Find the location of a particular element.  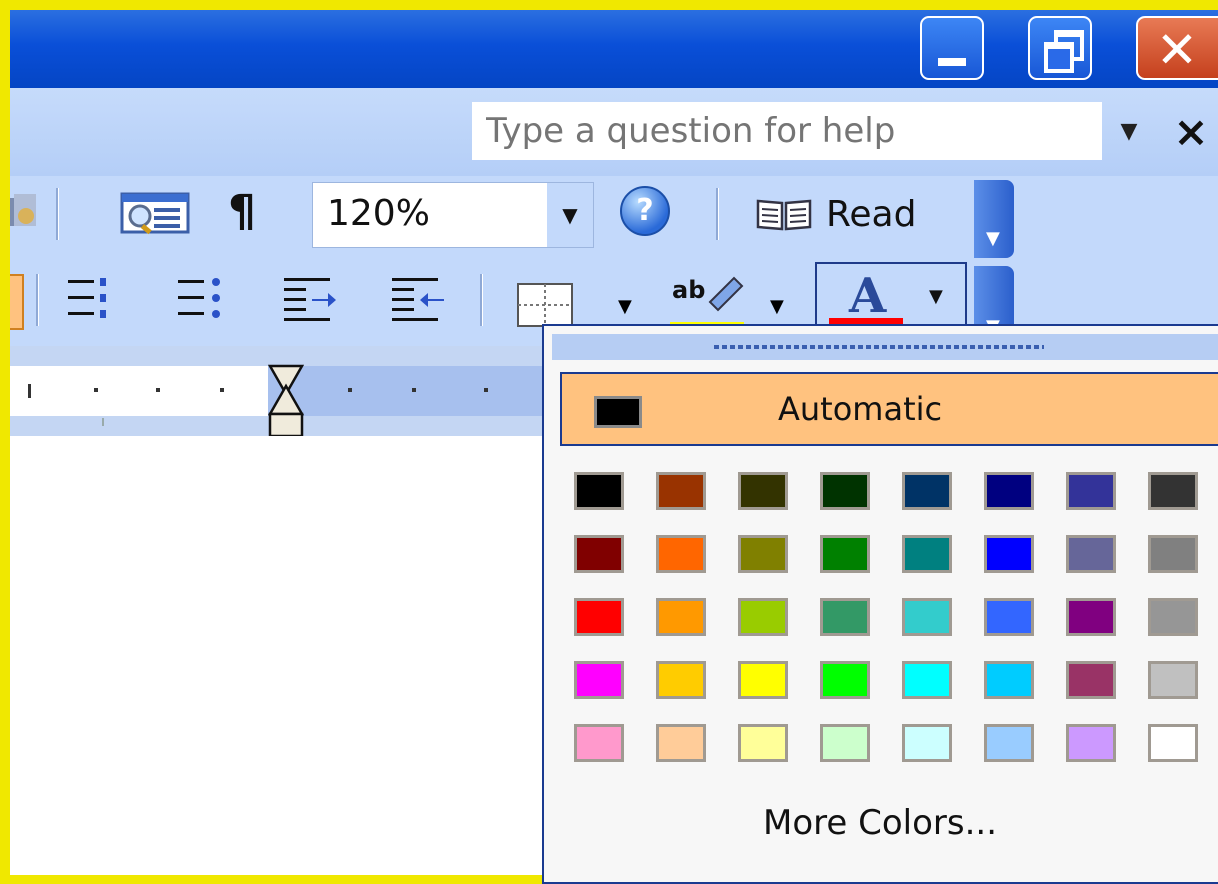

font-color-icon: A is located at coordinates (866, 299).